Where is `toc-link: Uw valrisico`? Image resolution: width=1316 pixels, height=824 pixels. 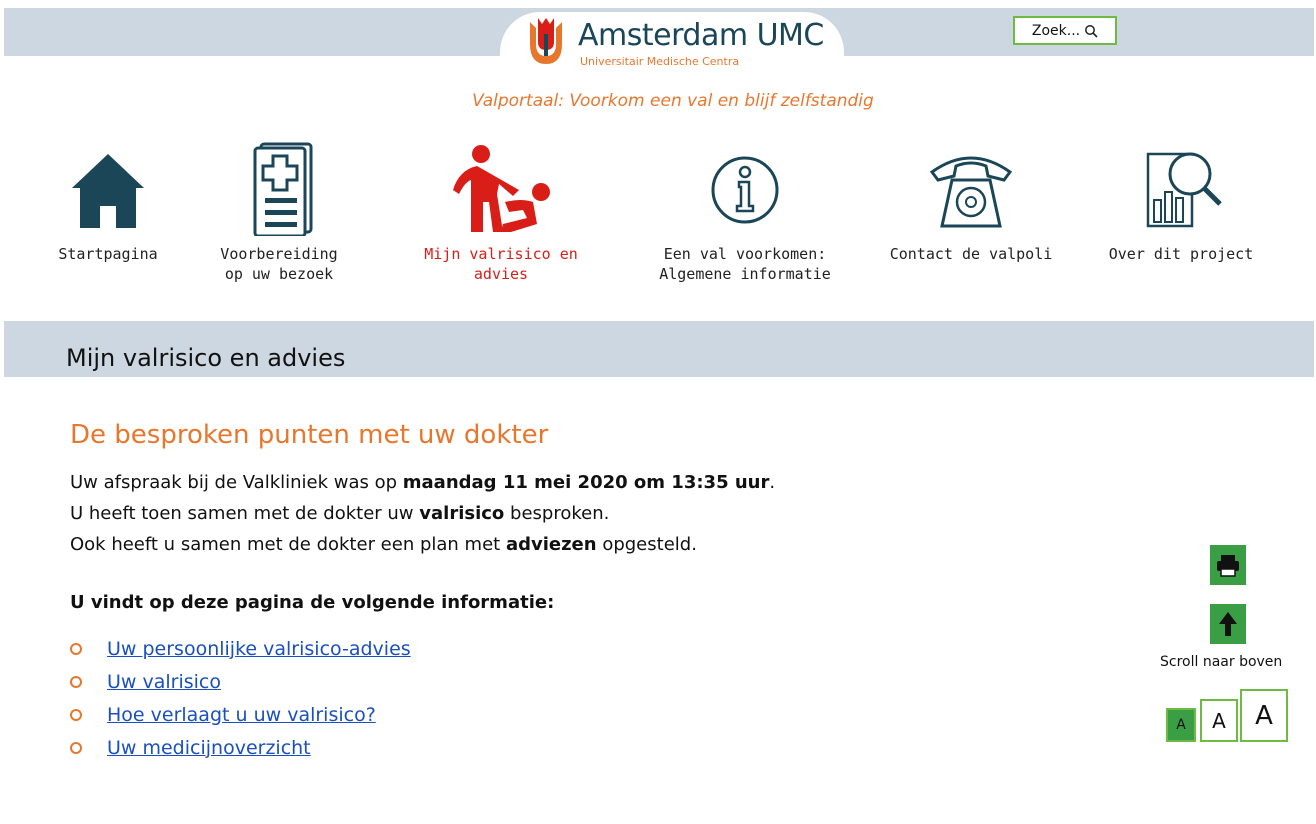
toc-link: Uw valrisico is located at coordinates (164, 682).